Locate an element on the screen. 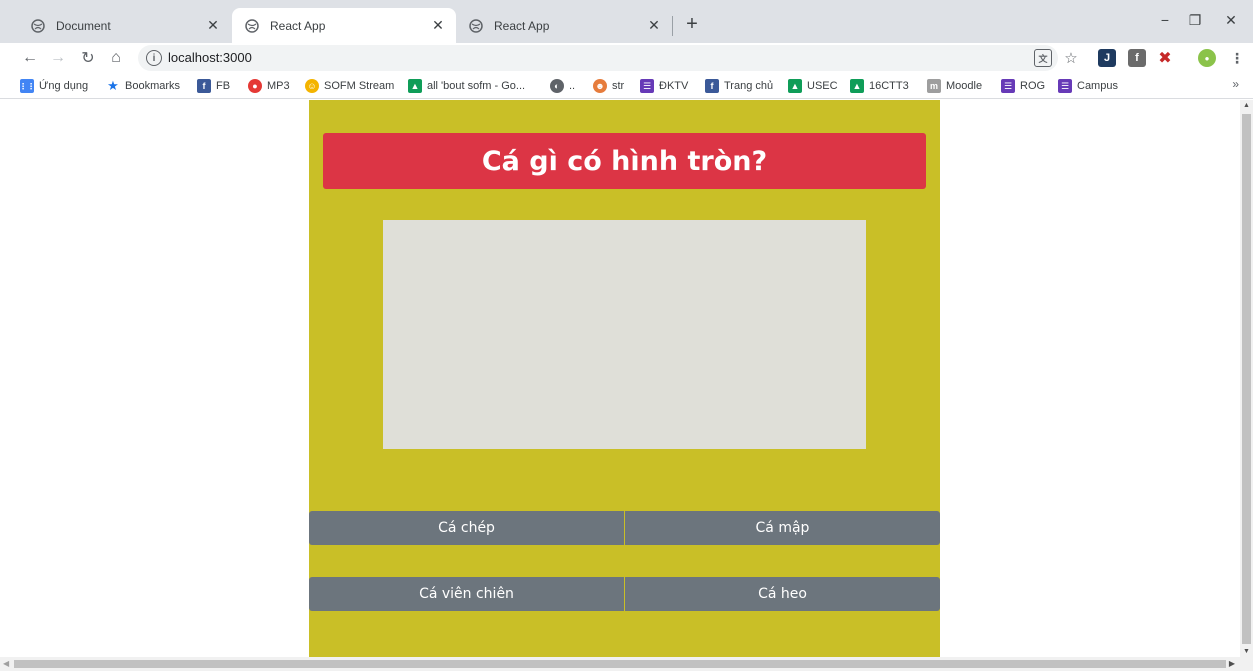 The width and height of the screenshot is (1253, 671). bookmark-item: ☰ ROG is located at coordinates (1023, 86).